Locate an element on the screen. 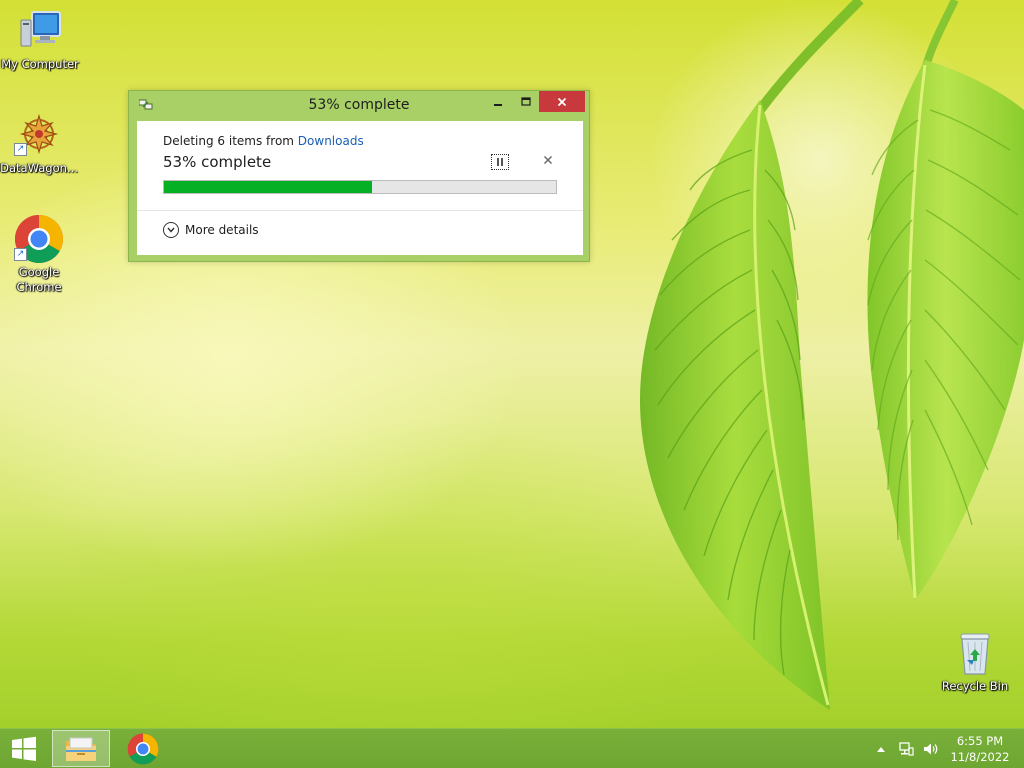 The height and width of the screenshot is (768, 1024). progress-bar is located at coordinates (360, 187).